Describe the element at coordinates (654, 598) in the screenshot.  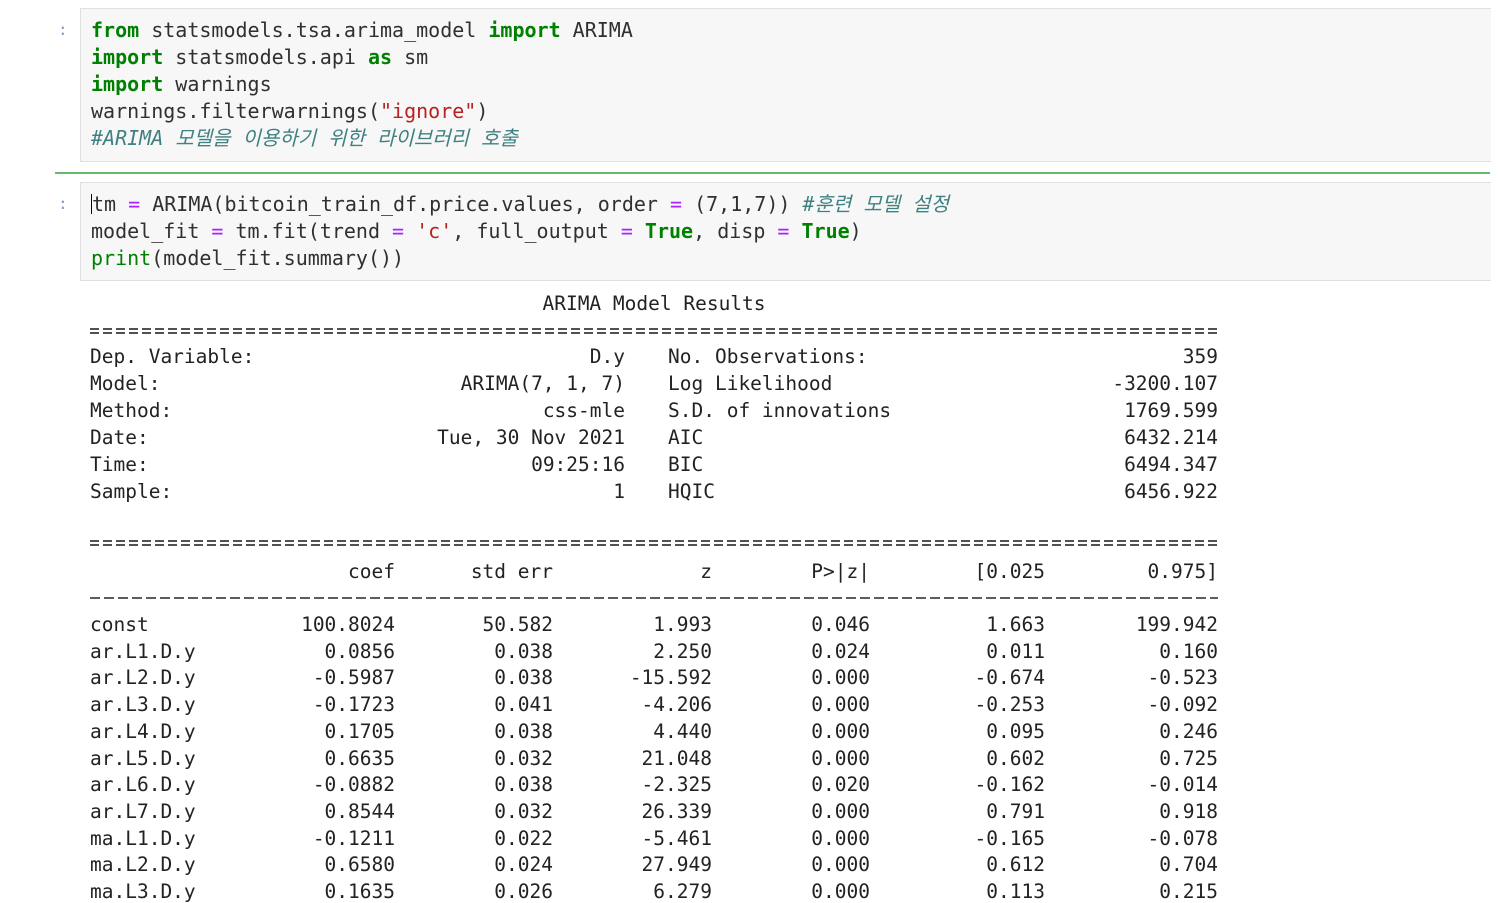
I see `rule-single` at that location.